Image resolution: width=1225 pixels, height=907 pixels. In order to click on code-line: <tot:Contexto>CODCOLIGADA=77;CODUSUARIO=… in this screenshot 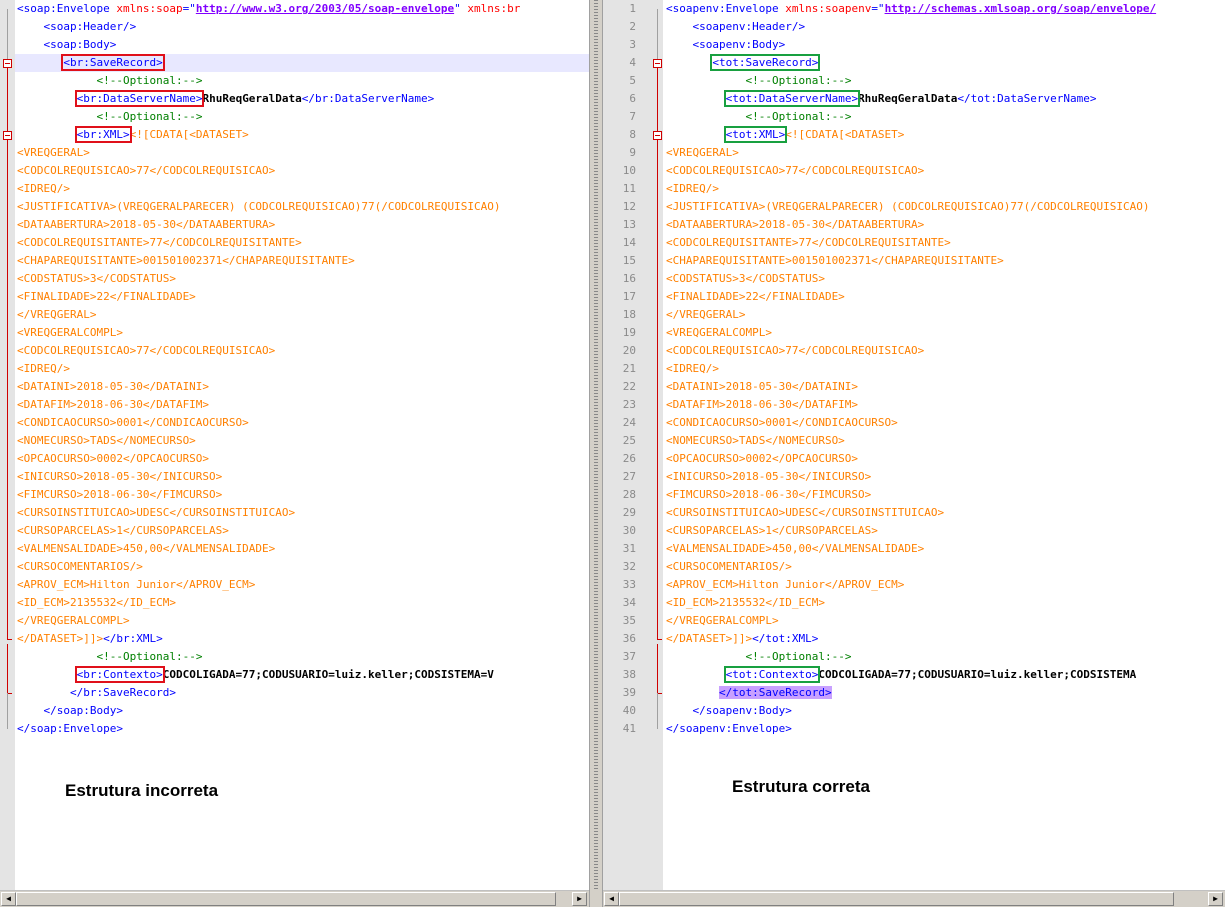, I will do `click(901, 675)`.